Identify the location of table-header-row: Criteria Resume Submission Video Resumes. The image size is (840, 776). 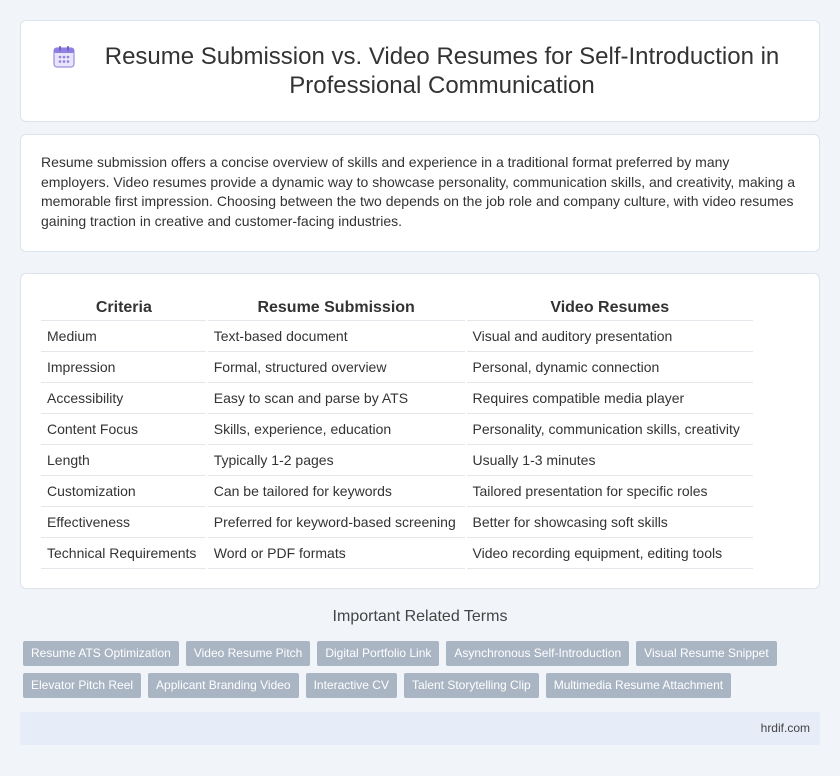
(397, 308).